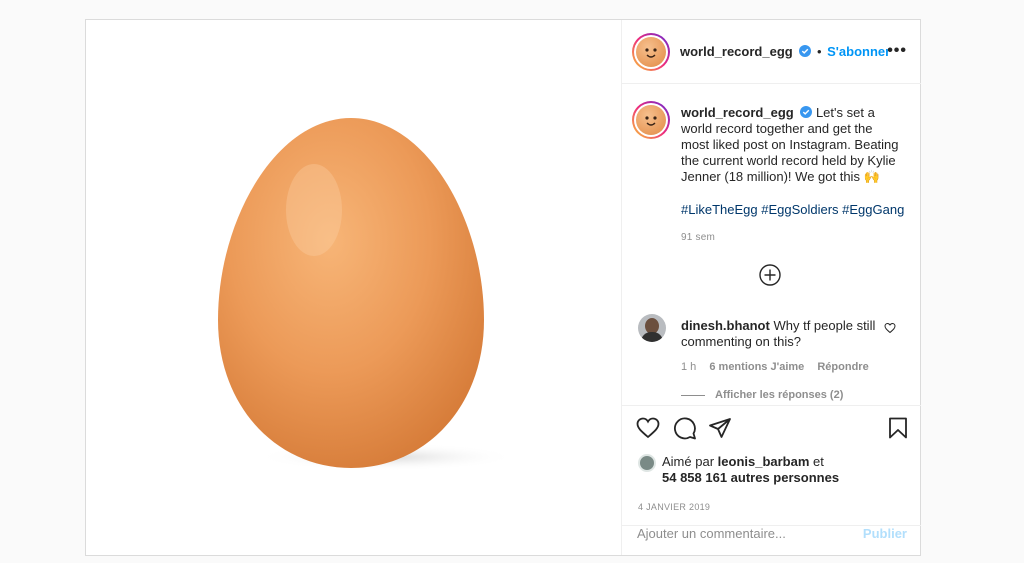  What do you see at coordinates (647, 463) in the screenshot?
I see `liker-avatar` at bounding box center [647, 463].